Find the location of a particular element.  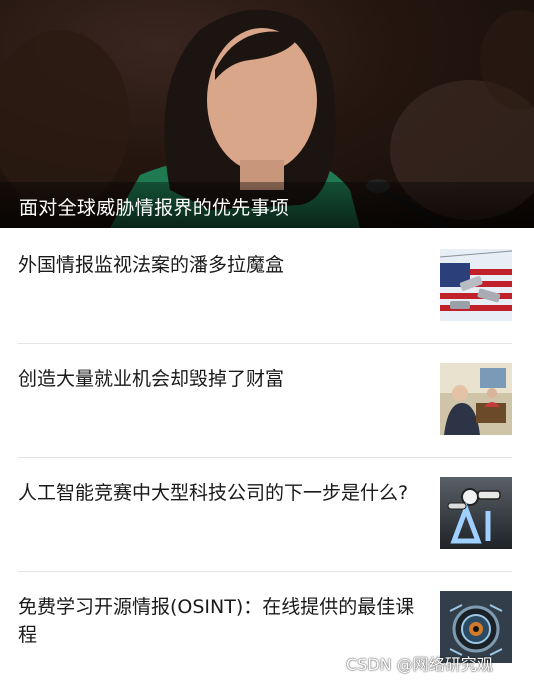

article-title: 人工智能竞赛中大型科技公司的下一步是什么? is located at coordinates (213, 493).